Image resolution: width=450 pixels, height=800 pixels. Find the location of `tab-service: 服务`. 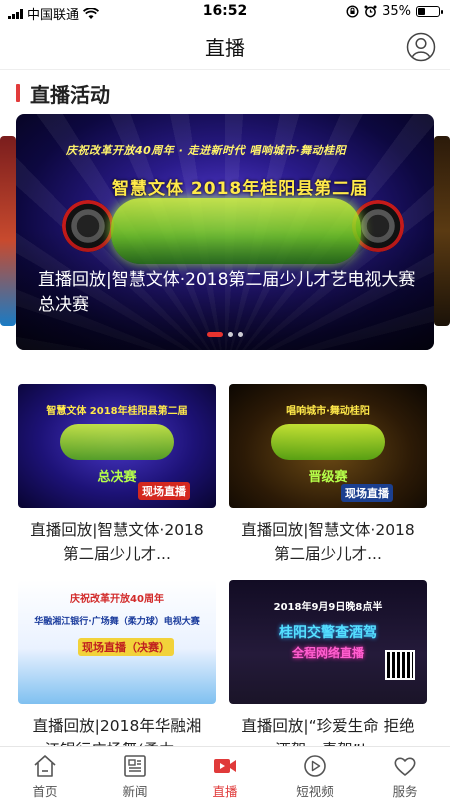

tab-service: 服务 is located at coordinates (405, 773).